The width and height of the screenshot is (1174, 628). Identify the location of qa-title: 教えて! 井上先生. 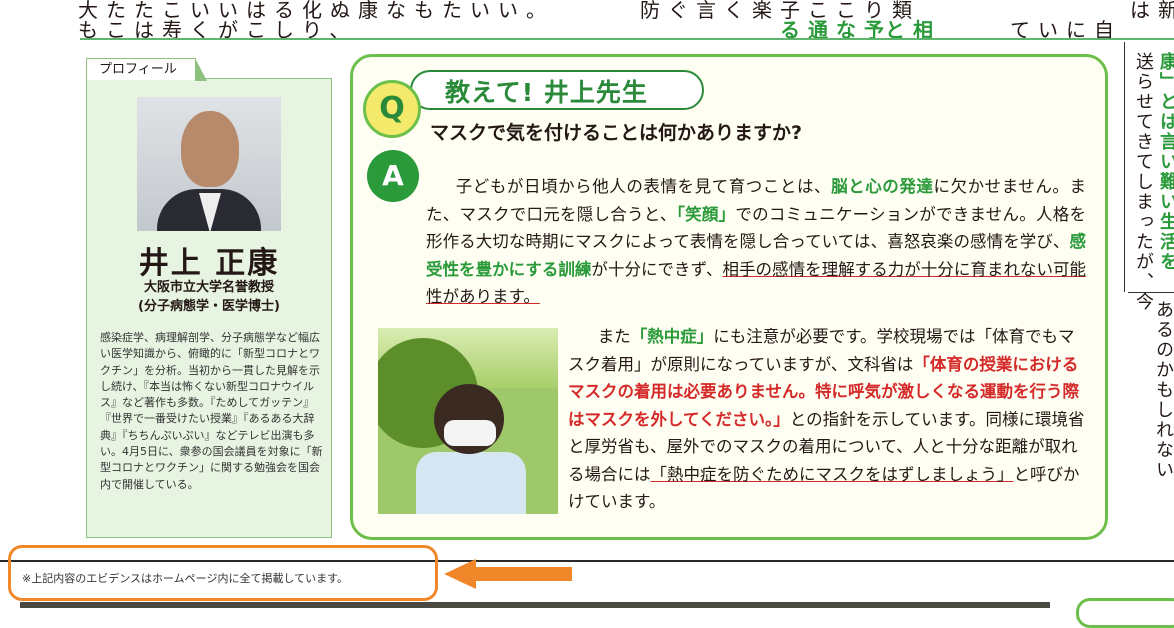
(546, 92).